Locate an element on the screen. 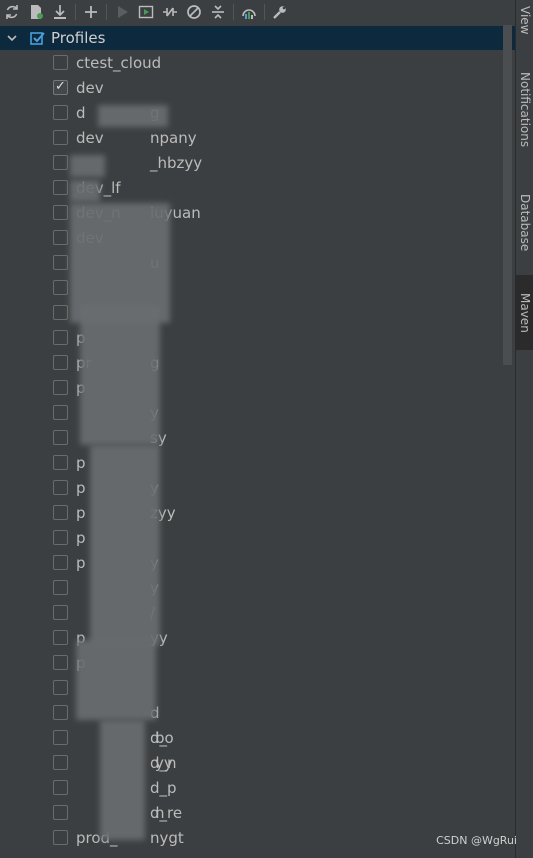 Image resolution: width=533 pixels, height=858 pixels. profile-row: d_p is located at coordinates (250, 787).